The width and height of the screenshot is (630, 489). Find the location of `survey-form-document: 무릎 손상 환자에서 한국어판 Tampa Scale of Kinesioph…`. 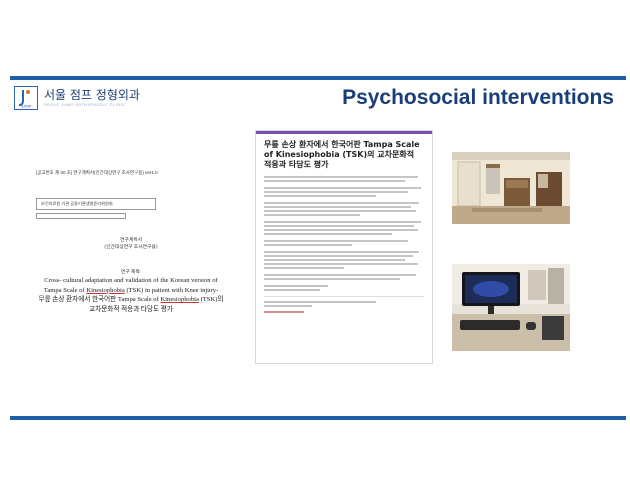

survey-form-document: 무릎 손상 환자에서 한국어판 Tampa Scale of Kinesioph… is located at coordinates (344, 247).